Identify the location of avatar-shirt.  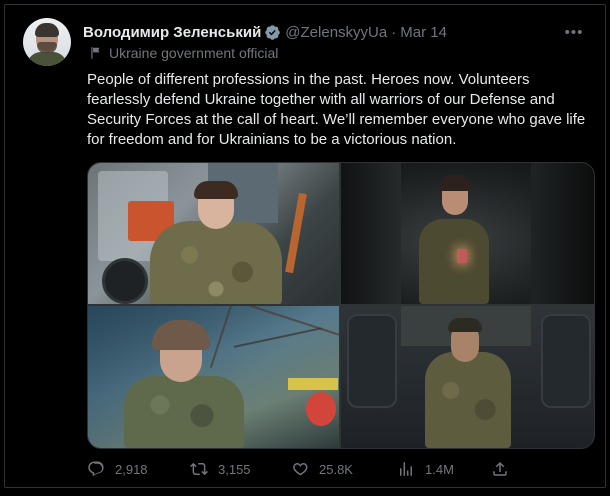
(47, 59).